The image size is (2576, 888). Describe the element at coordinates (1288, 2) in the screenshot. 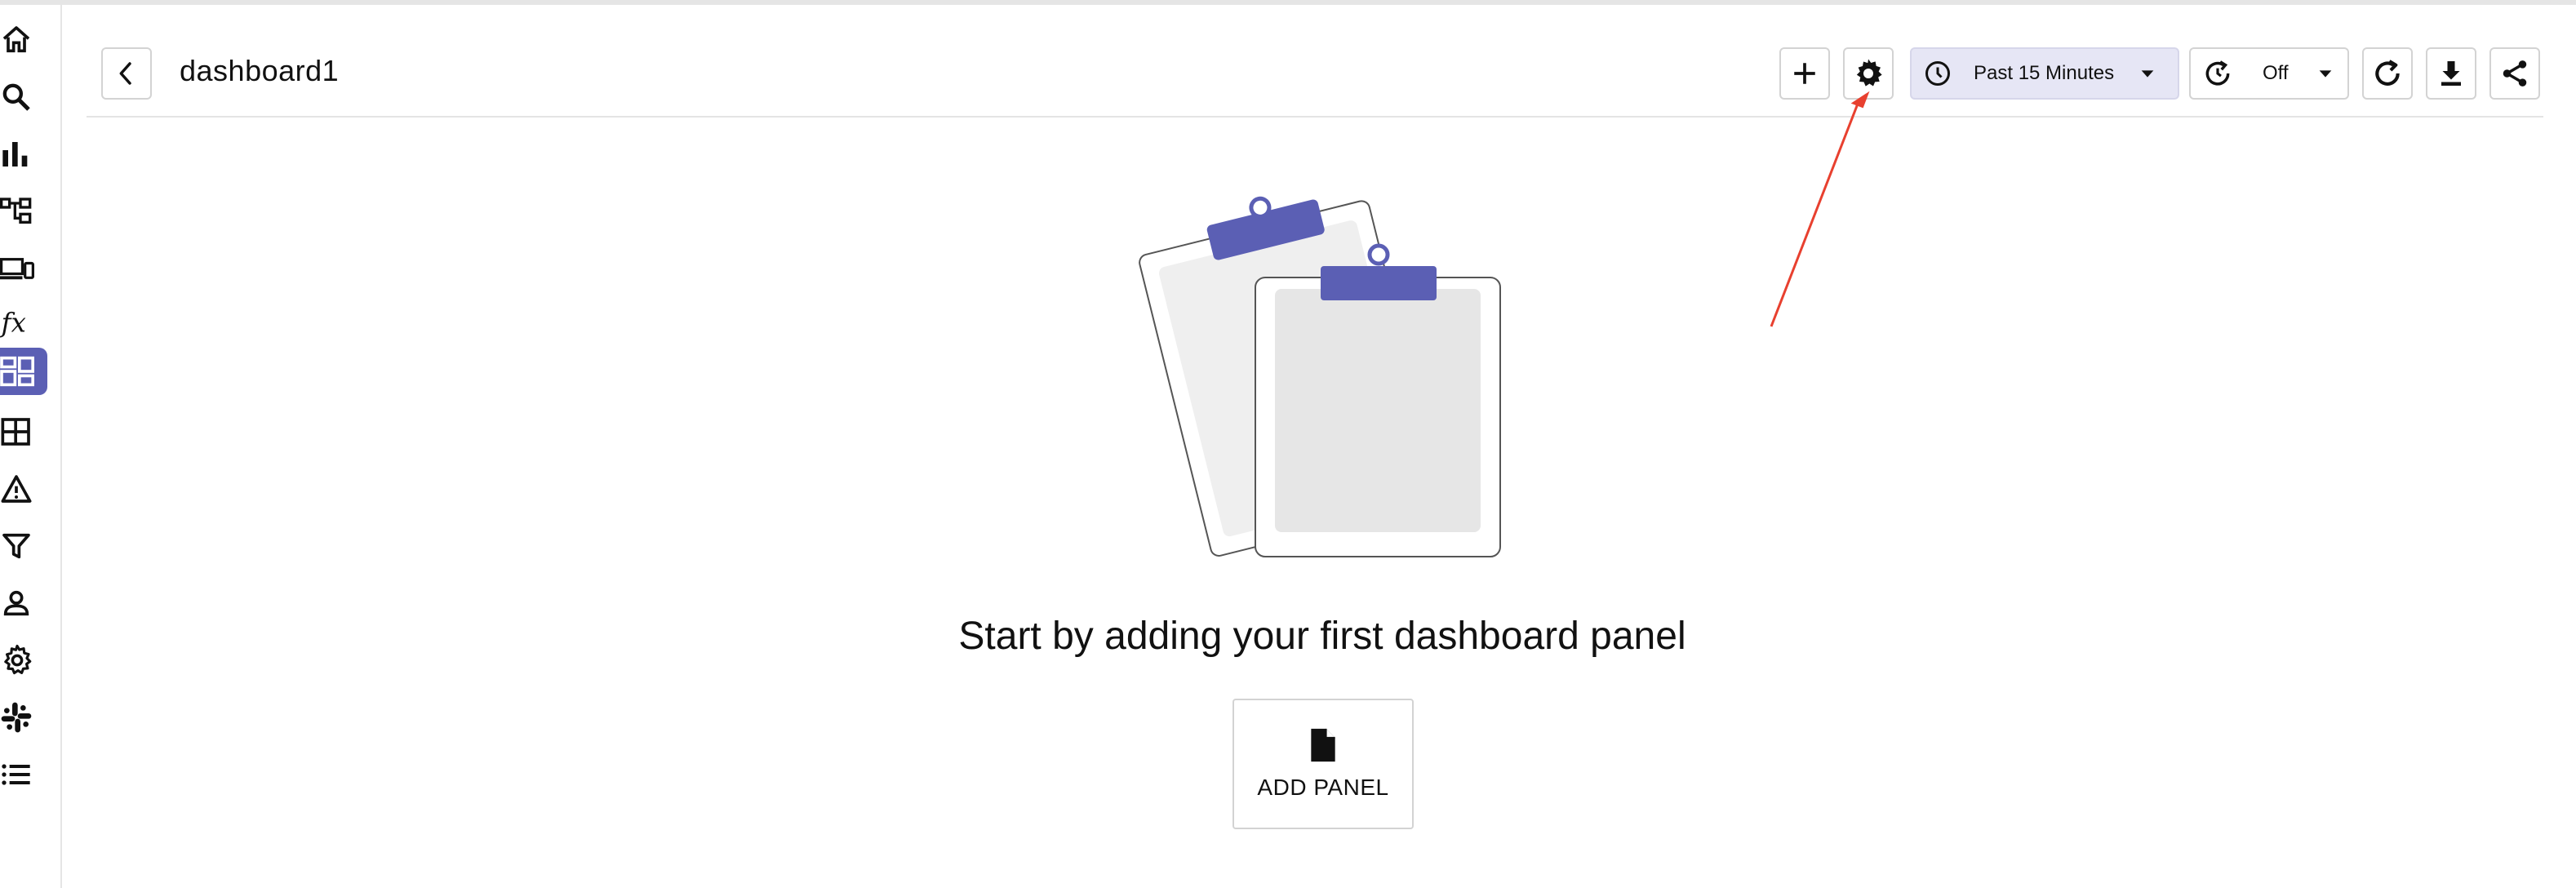

I see `top-border` at that location.